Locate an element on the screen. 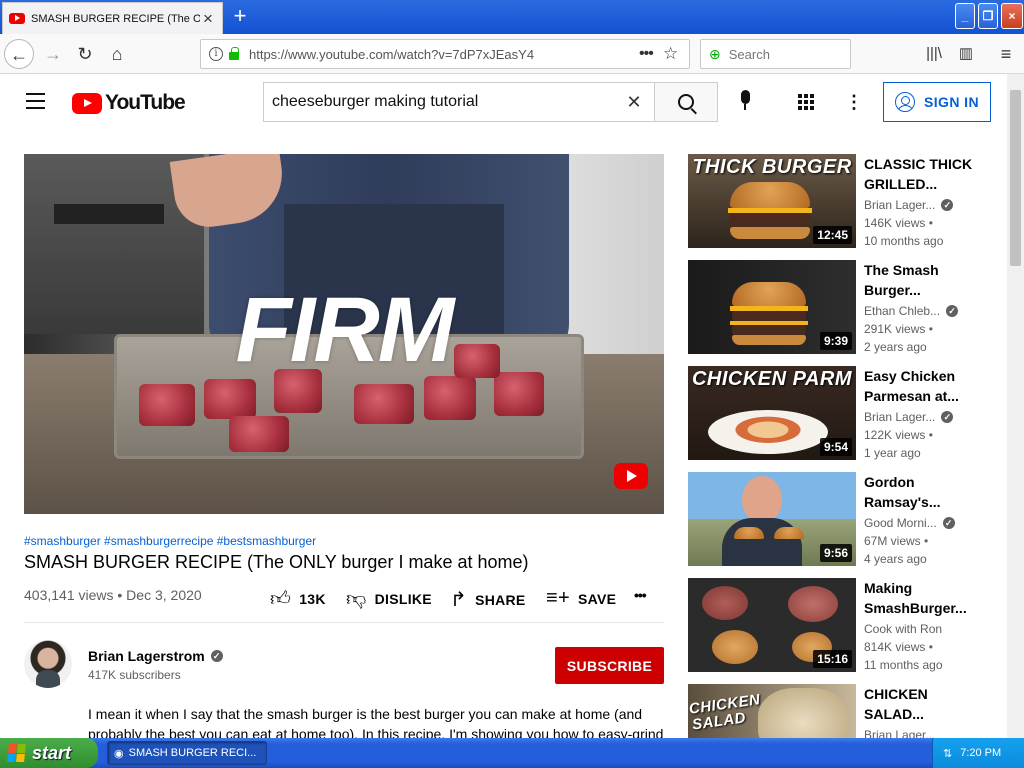 This screenshot has height=768, width=1024. search-box: ✕ is located at coordinates (459, 102).